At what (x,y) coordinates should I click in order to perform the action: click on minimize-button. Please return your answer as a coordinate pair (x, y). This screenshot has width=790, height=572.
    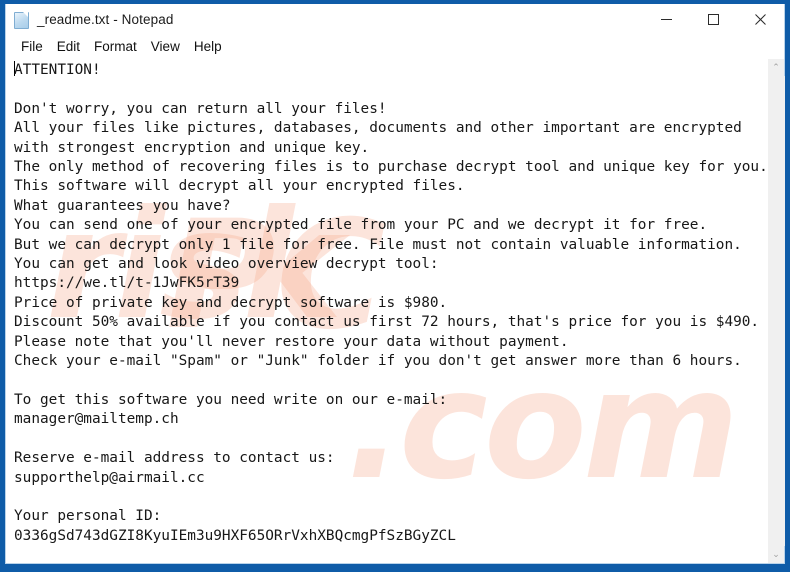
    Looking at the image, I should click on (666, 19).